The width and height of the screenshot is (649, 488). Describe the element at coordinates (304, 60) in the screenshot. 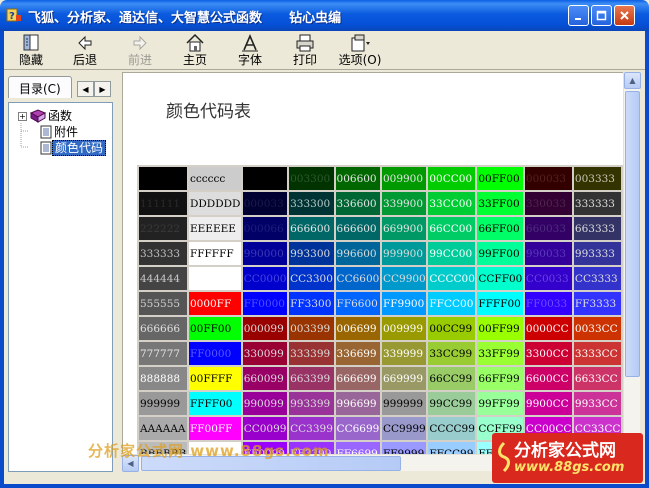

I see `print-label: 打印` at that location.